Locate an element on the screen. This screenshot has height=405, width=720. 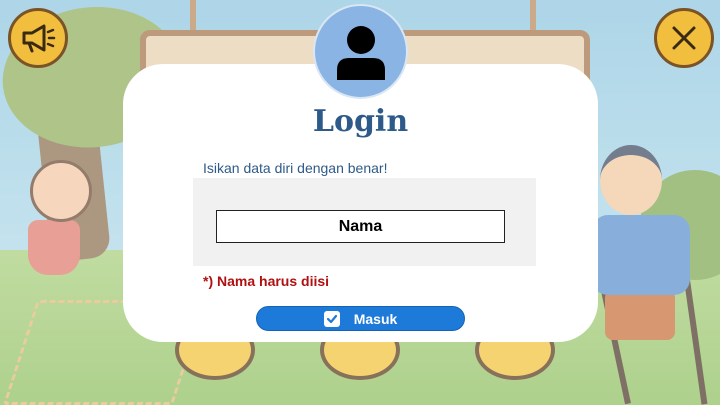
close-button is located at coordinates (684, 38).